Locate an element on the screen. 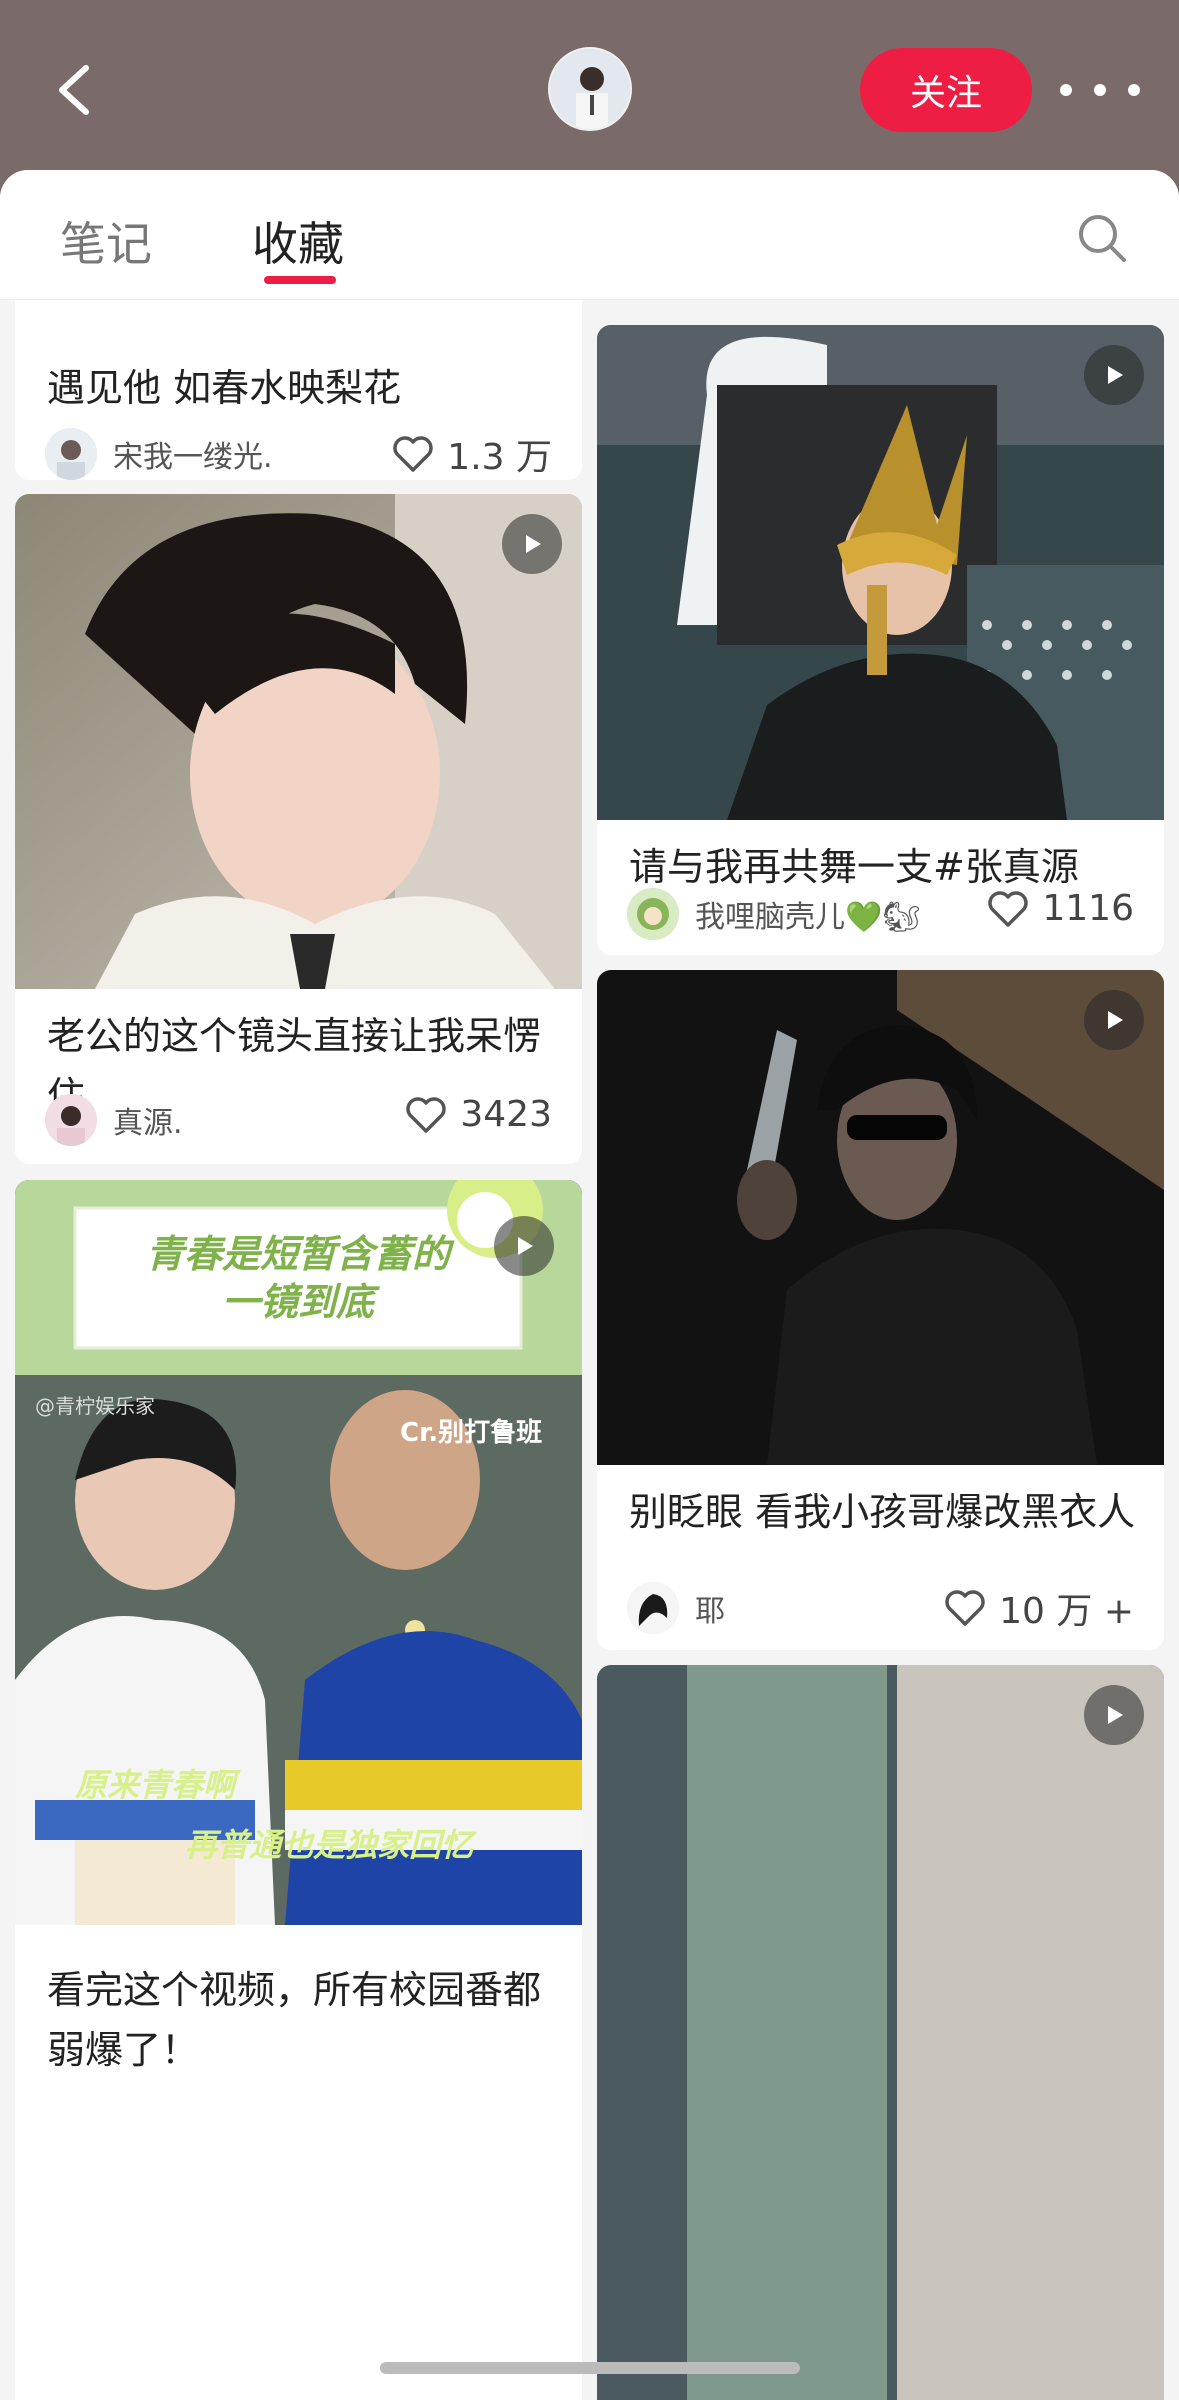 The width and height of the screenshot is (1179, 2400). note-author: 真源. is located at coordinates (114, 1120).